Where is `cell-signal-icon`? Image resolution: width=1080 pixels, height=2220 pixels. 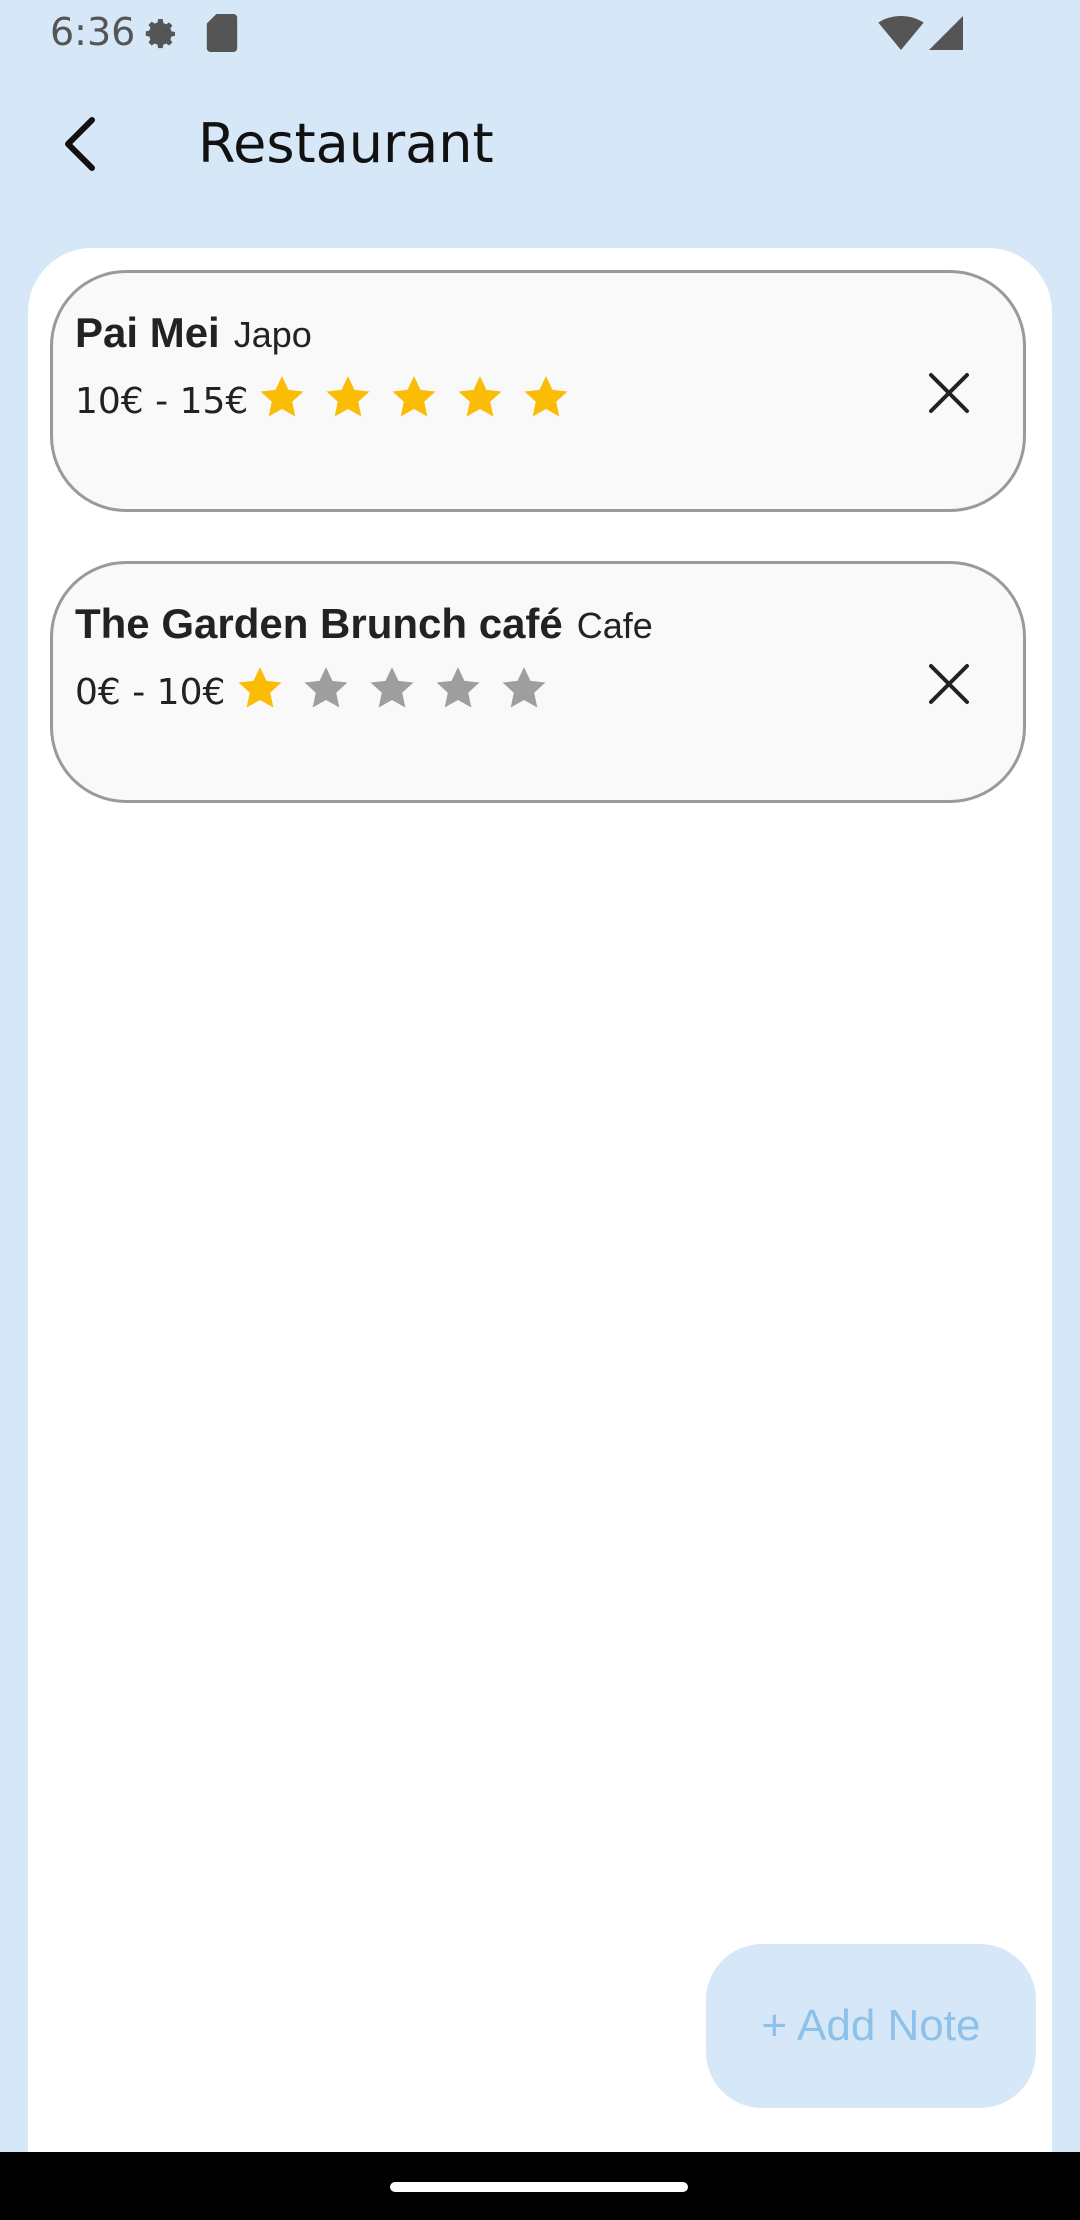 cell-signal-icon is located at coordinates (946, 35).